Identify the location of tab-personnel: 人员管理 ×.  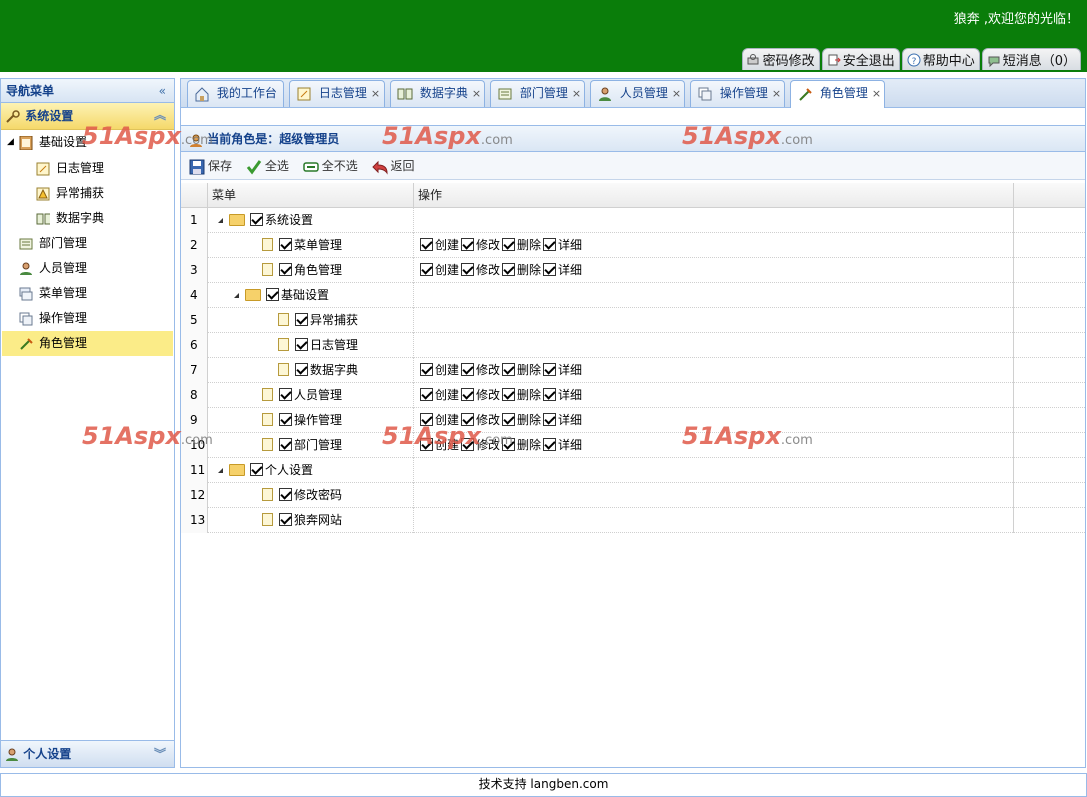
(637, 93).